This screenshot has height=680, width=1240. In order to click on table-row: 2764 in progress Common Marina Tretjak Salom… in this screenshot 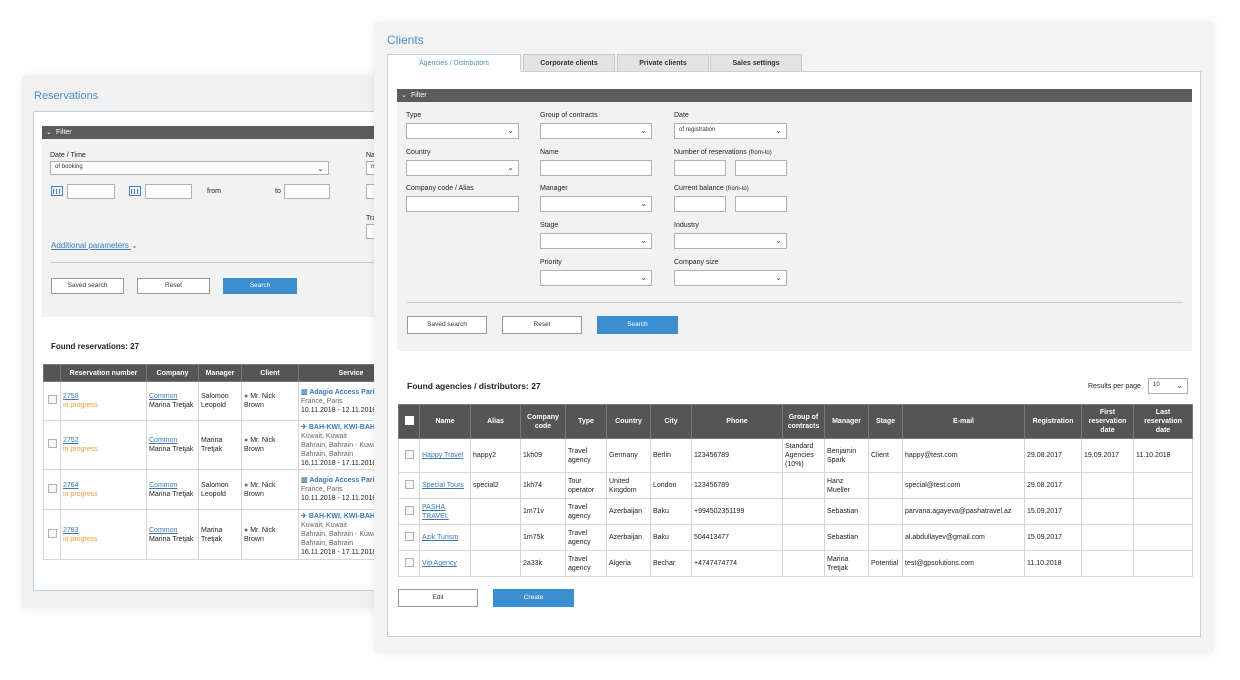, I will do `click(223, 489)`.